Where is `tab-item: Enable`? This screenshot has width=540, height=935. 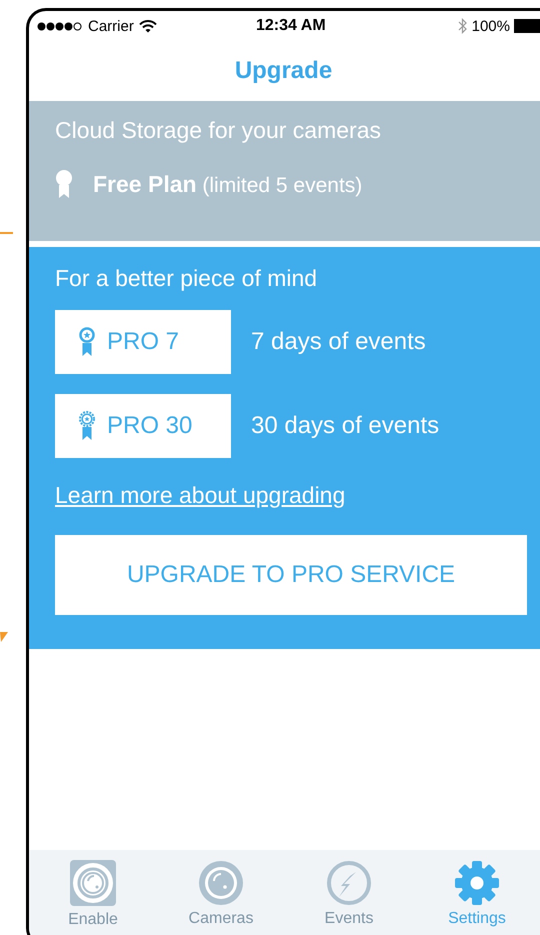 tab-item: Enable is located at coordinates (93, 892).